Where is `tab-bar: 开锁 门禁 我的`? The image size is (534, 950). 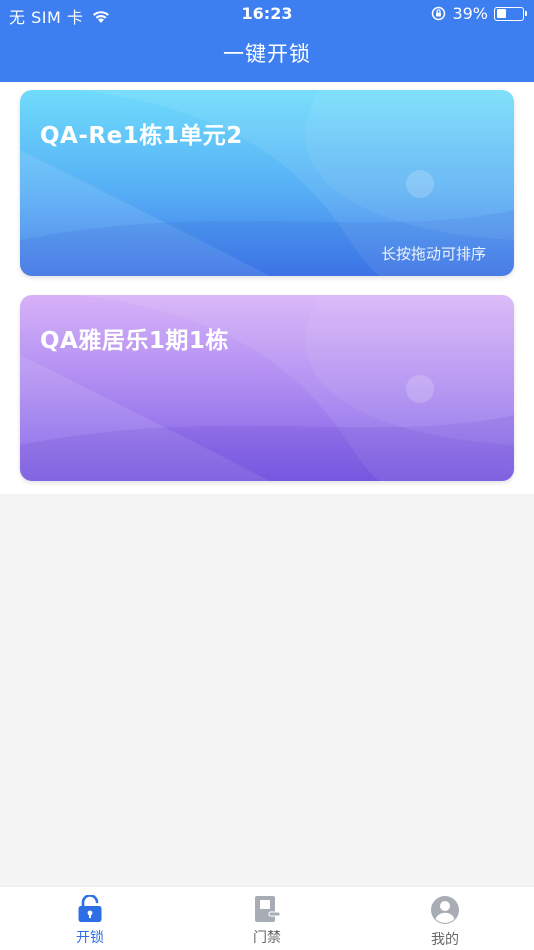 tab-bar: 开锁 门禁 我的 is located at coordinates (267, 918).